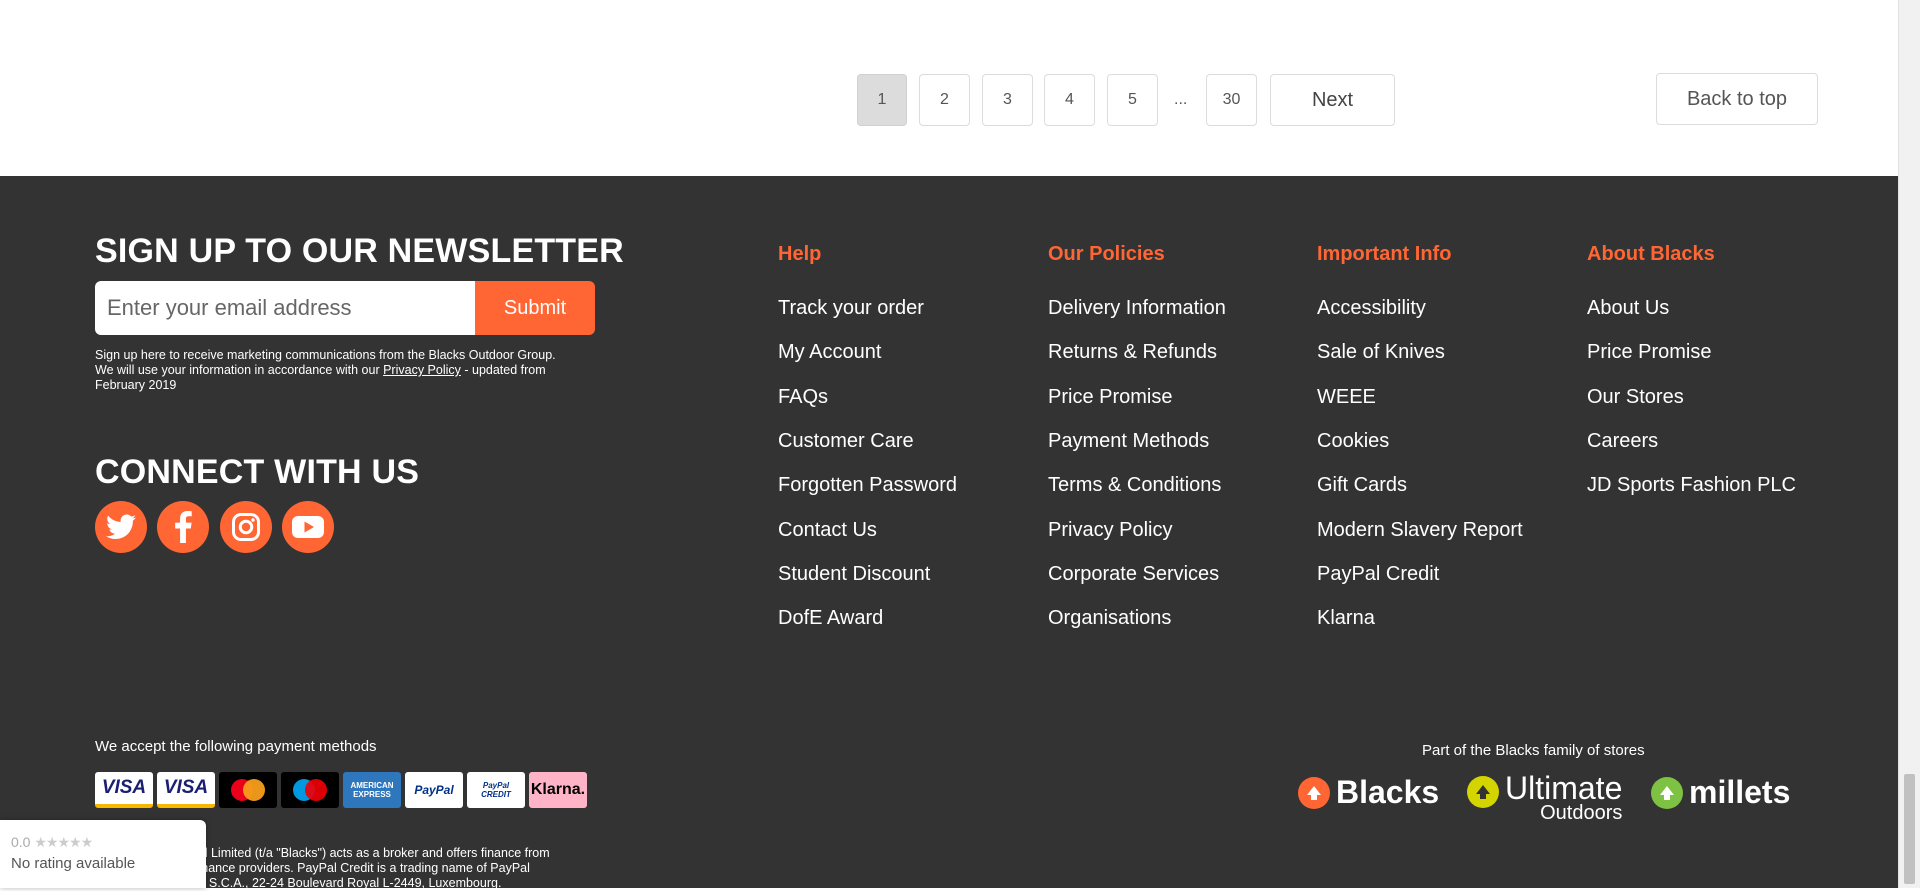 This screenshot has width=1920, height=891. What do you see at coordinates (308, 527) in the screenshot?
I see `youtube-icon` at bounding box center [308, 527].